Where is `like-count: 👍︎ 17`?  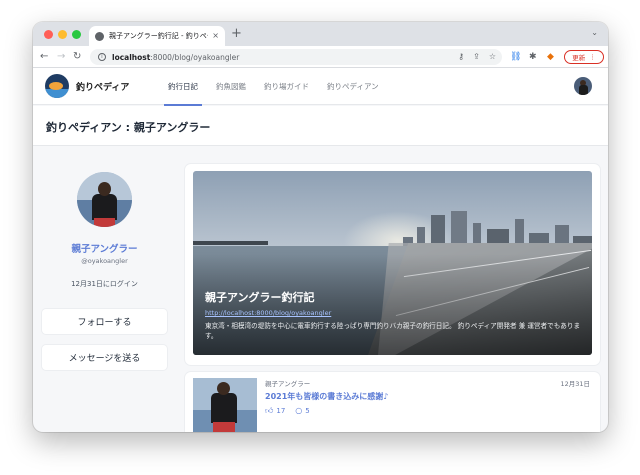
like-count: 👍︎ 17 is located at coordinates (275, 411).